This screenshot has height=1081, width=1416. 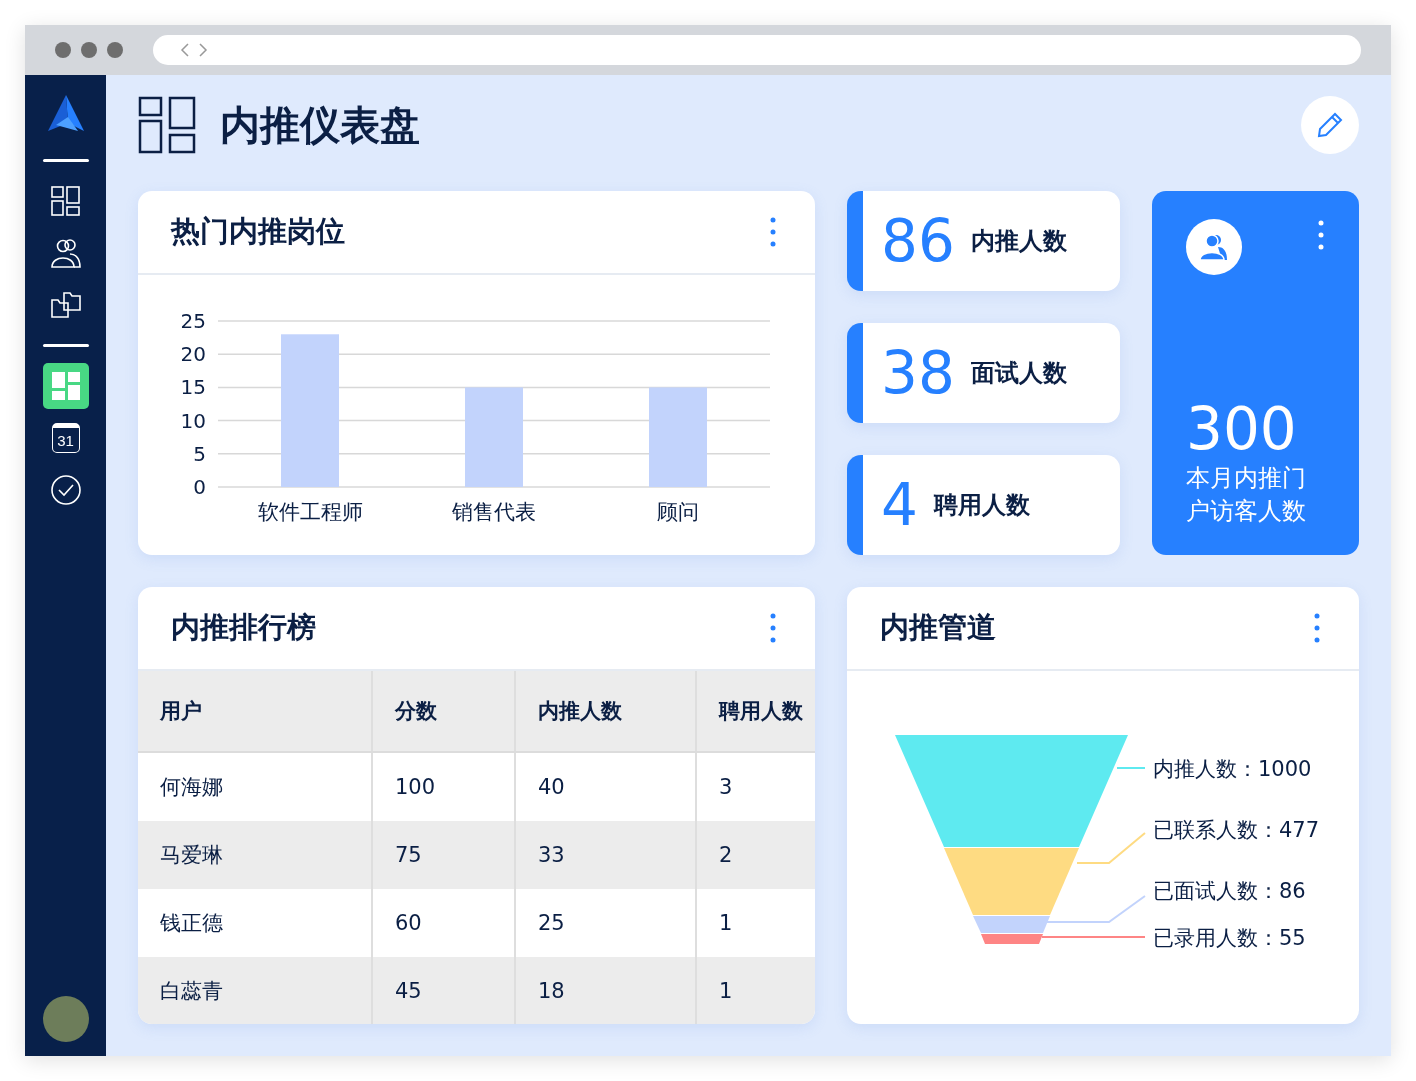 What do you see at coordinates (258, 231) in the screenshot?
I see `card-title: 热门内推岗位` at bounding box center [258, 231].